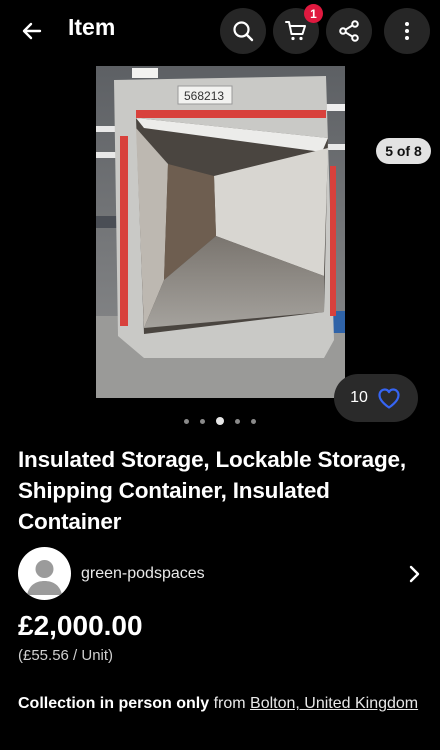 This screenshot has height=750, width=440. Describe the element at coordinates (143, 574) in the screenshot. I see `seller-name: green-podspaces` at that location.